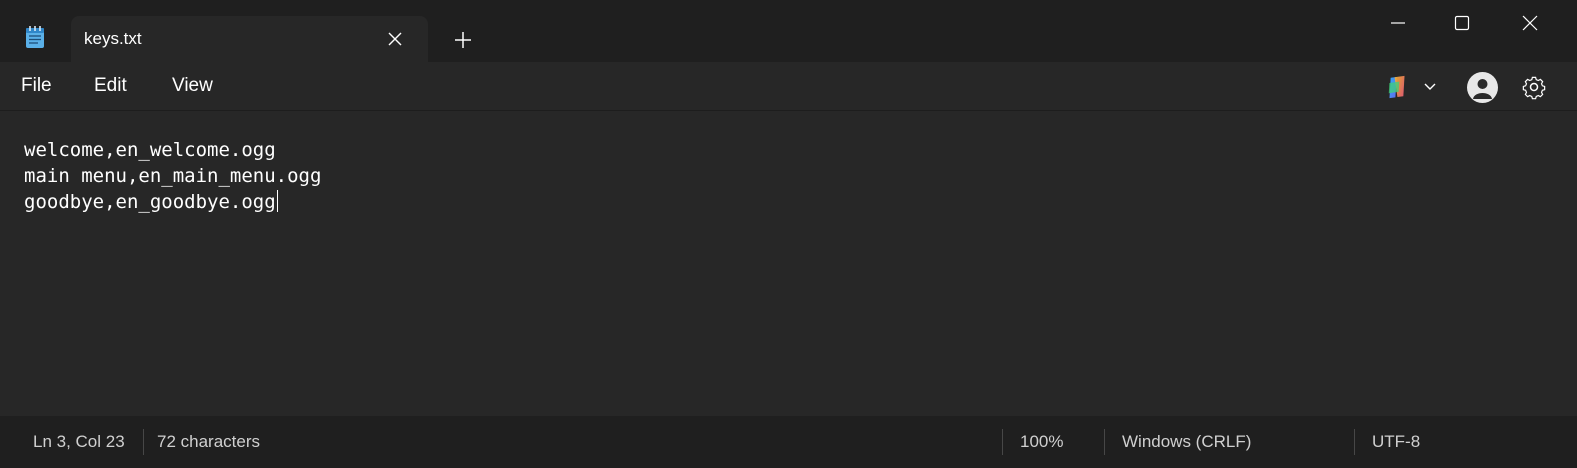  I want to click on menu-edit: Edit, so click(110, 86).